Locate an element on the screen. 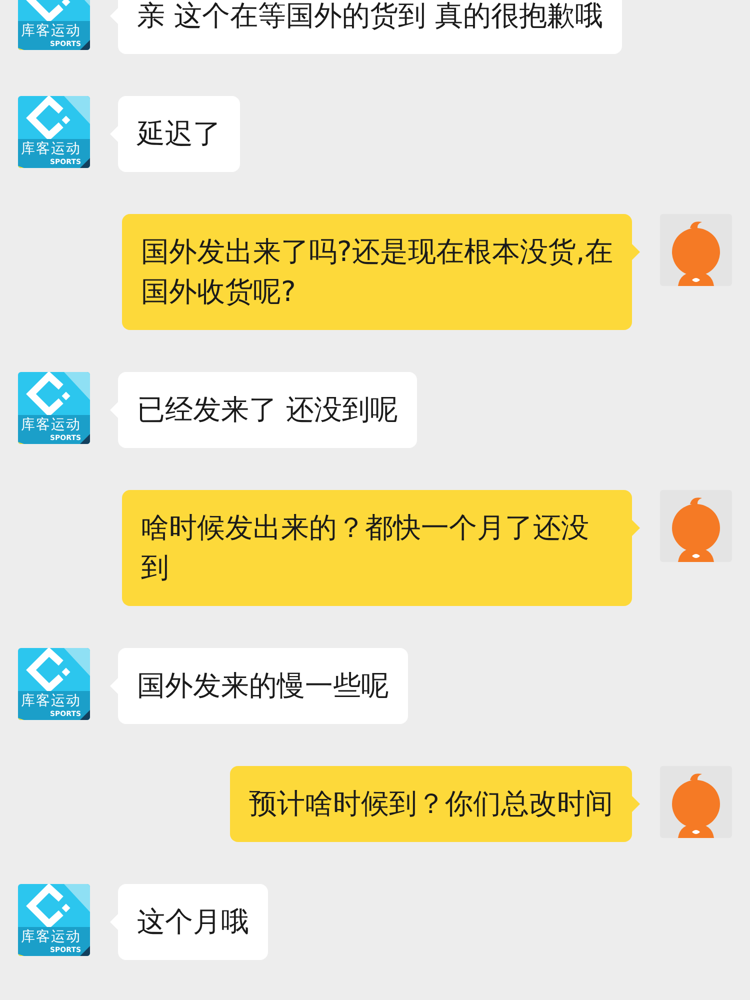 This screenshot has height=1000, width=750. message-bubble: 延迟了 is located at coordinates (179, 134).